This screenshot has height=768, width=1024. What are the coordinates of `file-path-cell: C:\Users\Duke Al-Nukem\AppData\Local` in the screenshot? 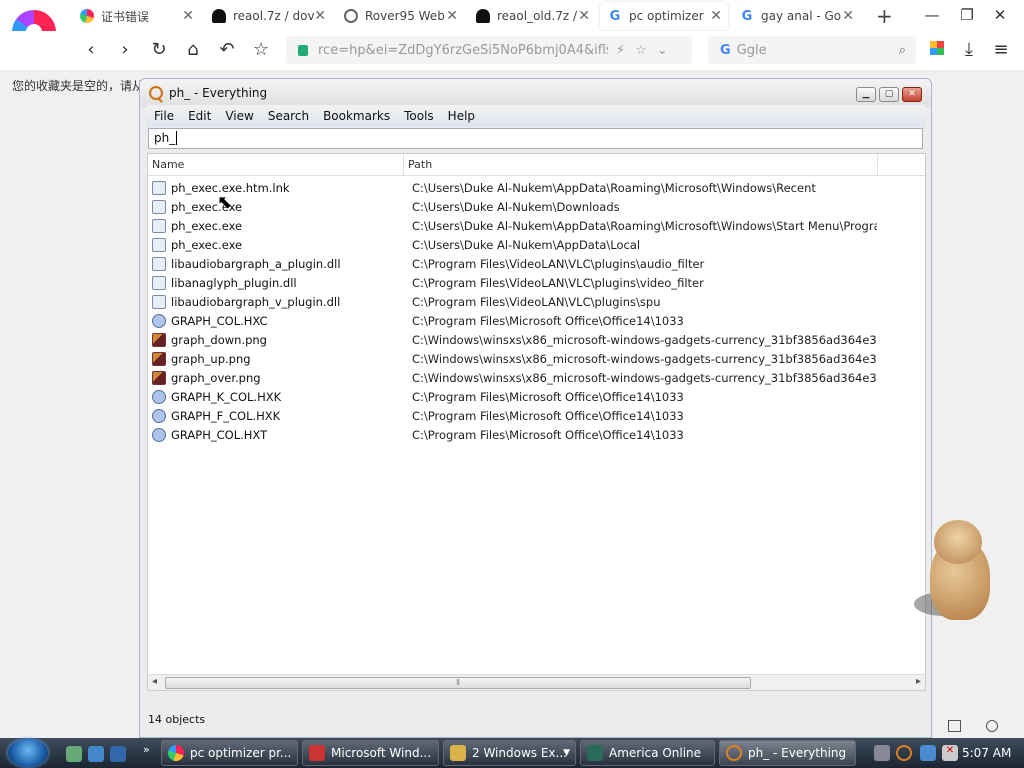 It's located at (526, 244).